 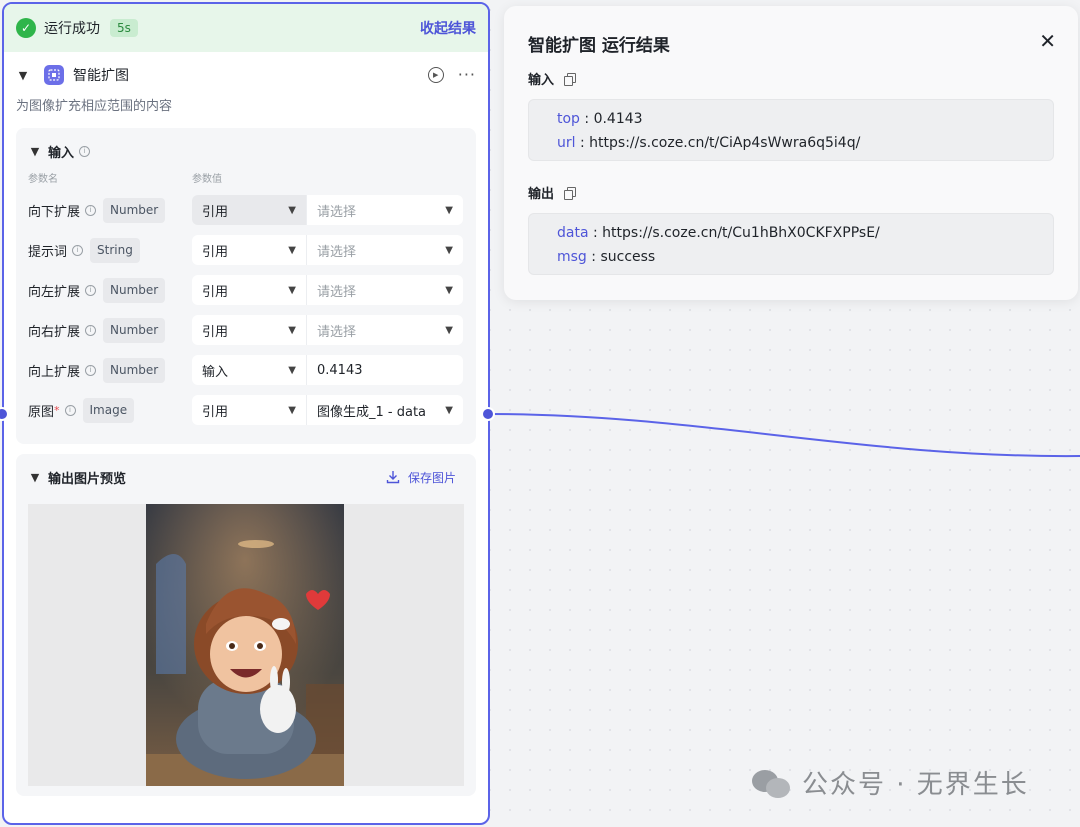 I want to click on param-type-tag: String, so click(x=115, y=250).